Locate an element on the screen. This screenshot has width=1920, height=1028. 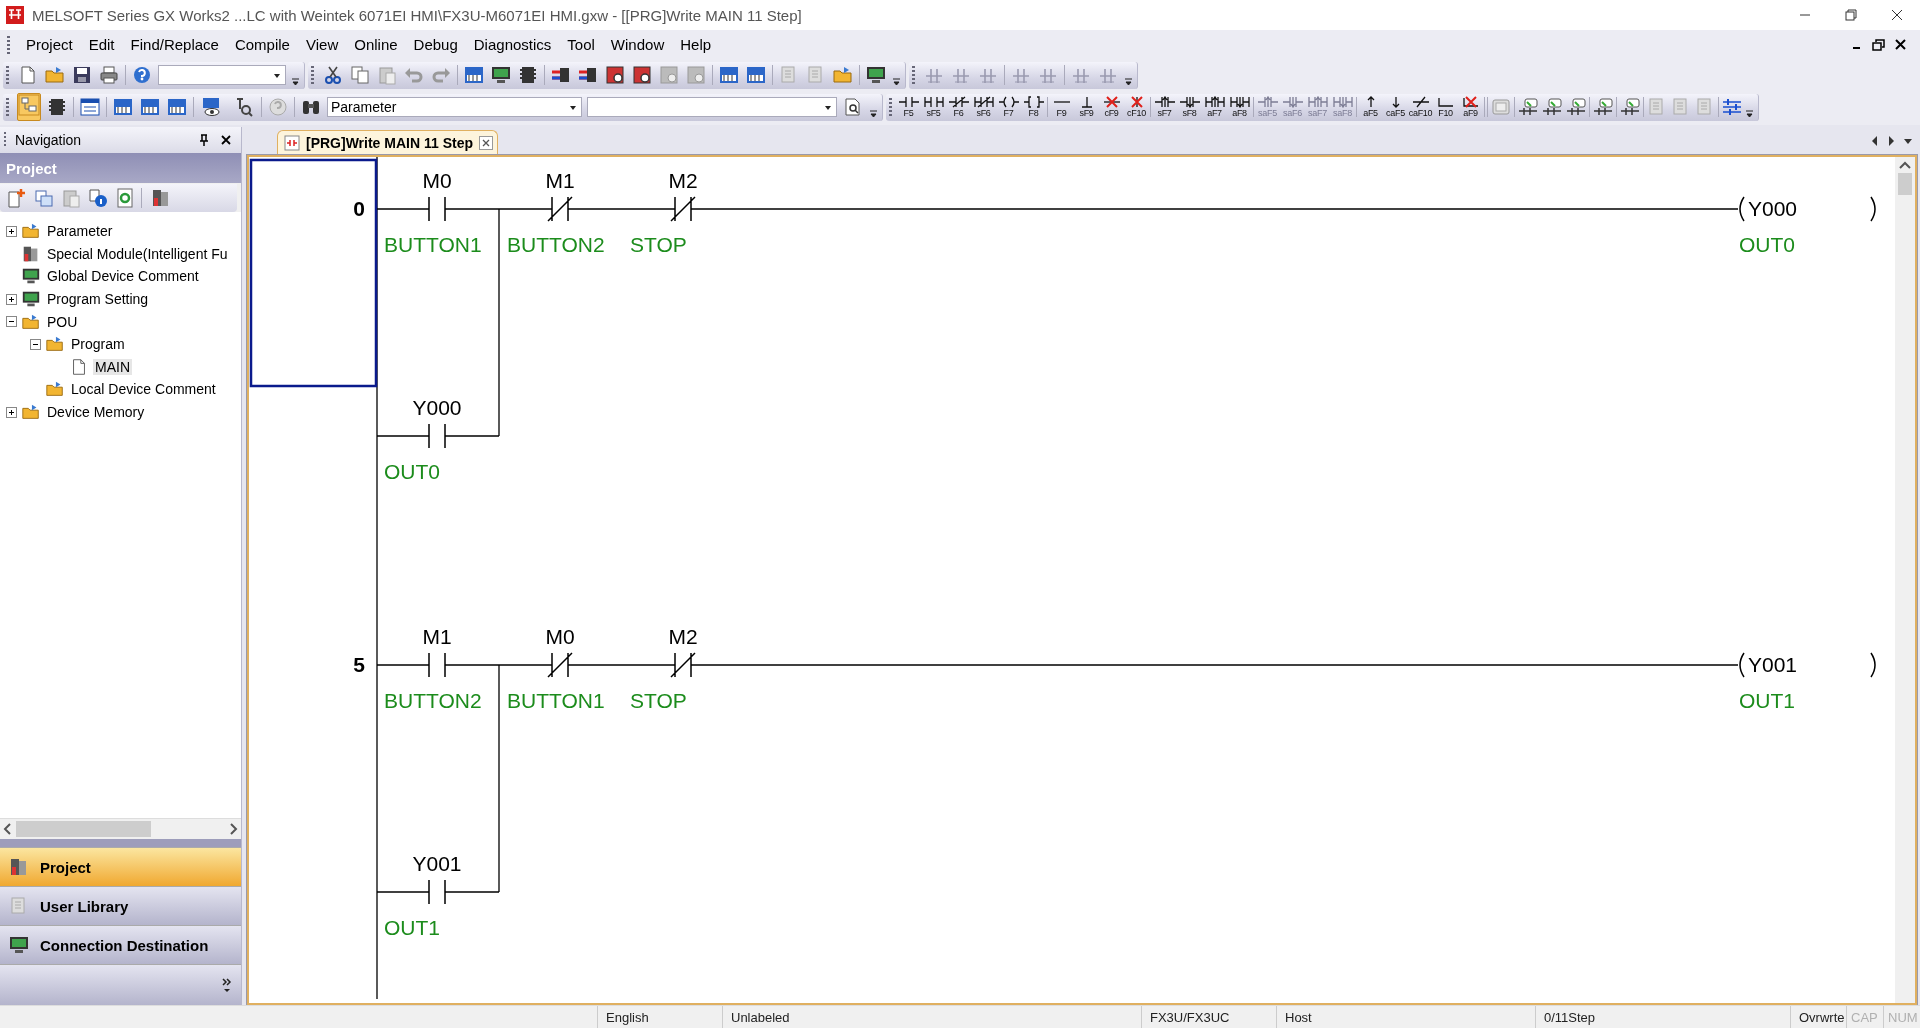
key-label: F6 is located at coordinates (958, 113).